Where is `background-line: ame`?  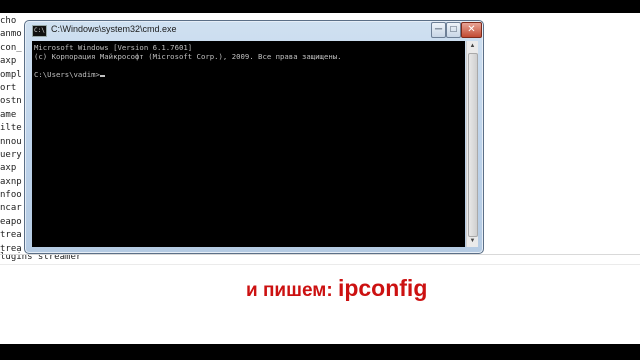 background-line: ame is located at coordinates (8, 114).